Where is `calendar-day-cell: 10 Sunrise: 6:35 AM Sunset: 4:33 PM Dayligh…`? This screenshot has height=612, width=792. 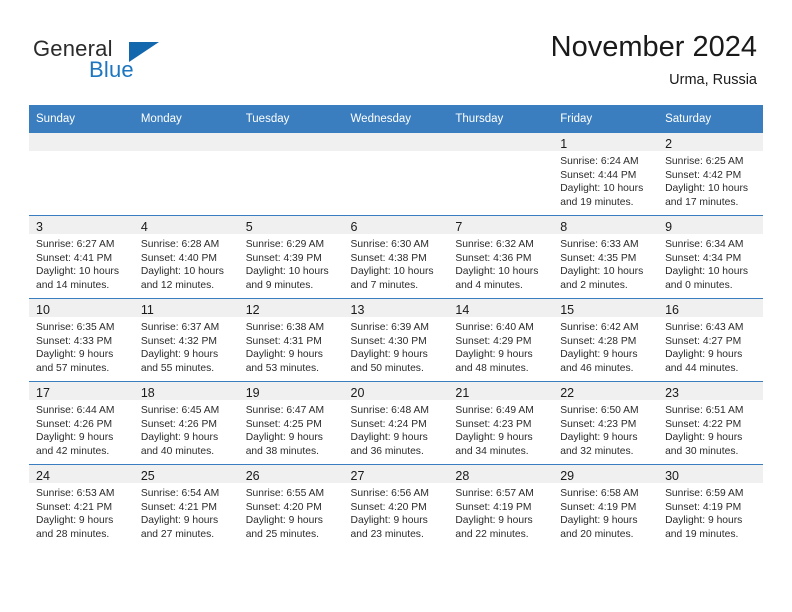
calendar-day-cell: 10 Sunrise: 6:35 AM Sunset: 4:33 PM Dayligh… is located at coordinates (81, 340).